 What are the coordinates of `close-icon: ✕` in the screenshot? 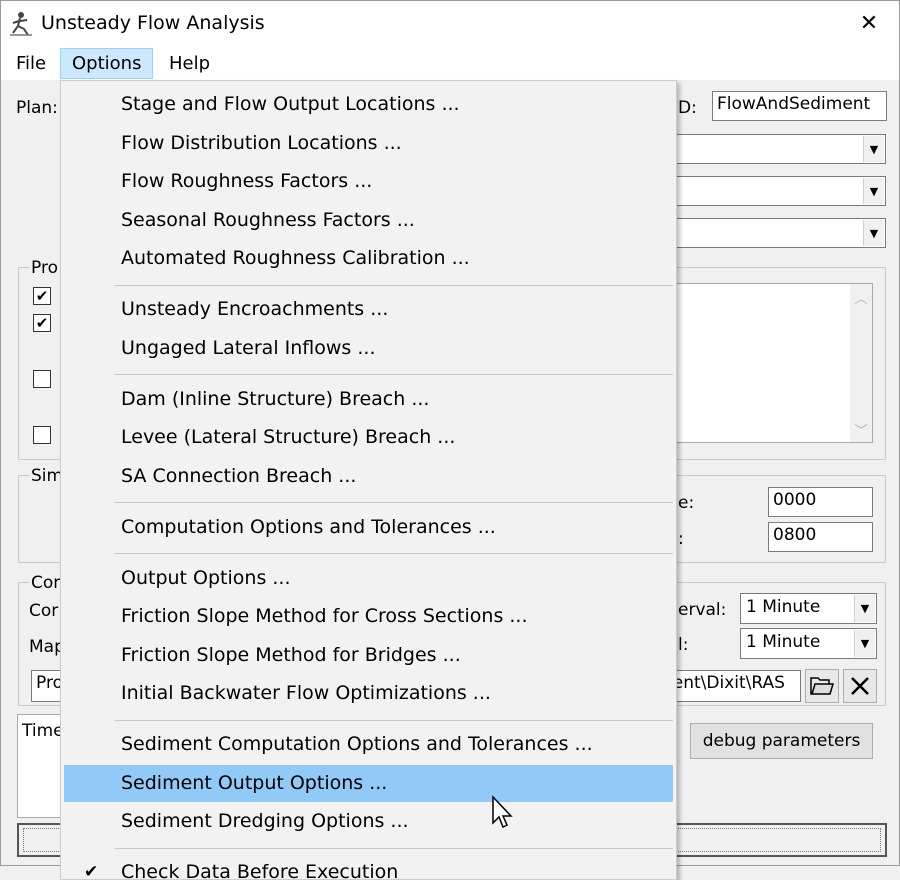 It's located at (869, 23).